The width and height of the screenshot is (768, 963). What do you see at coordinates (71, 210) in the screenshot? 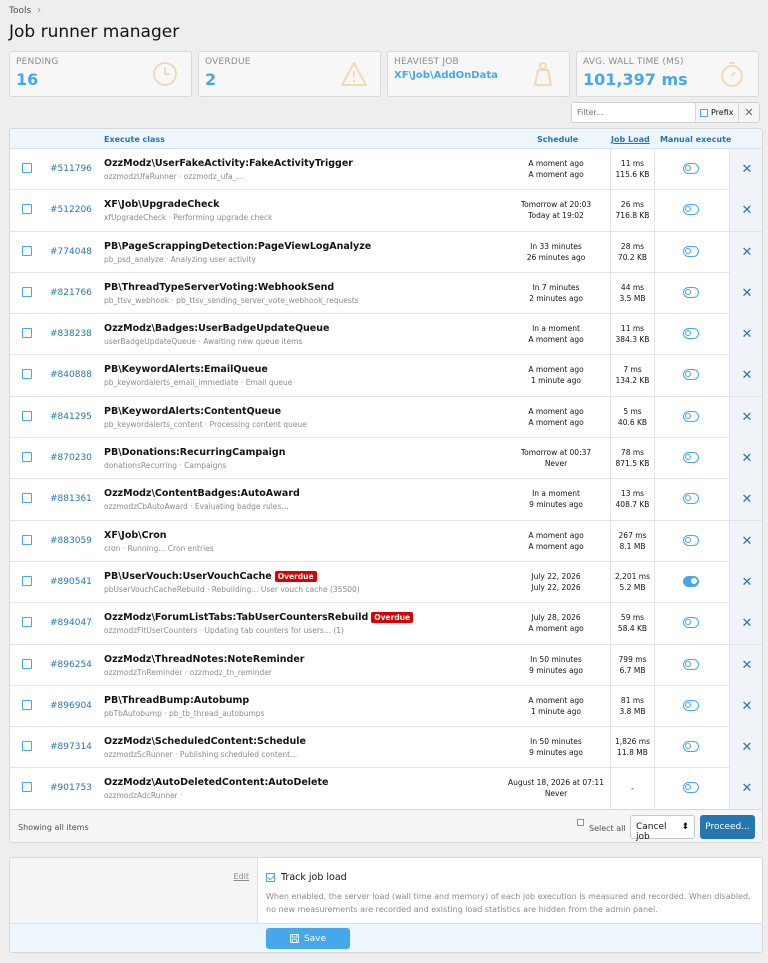
I see `job-id-link: #512206` at bounding box center [71, 210].